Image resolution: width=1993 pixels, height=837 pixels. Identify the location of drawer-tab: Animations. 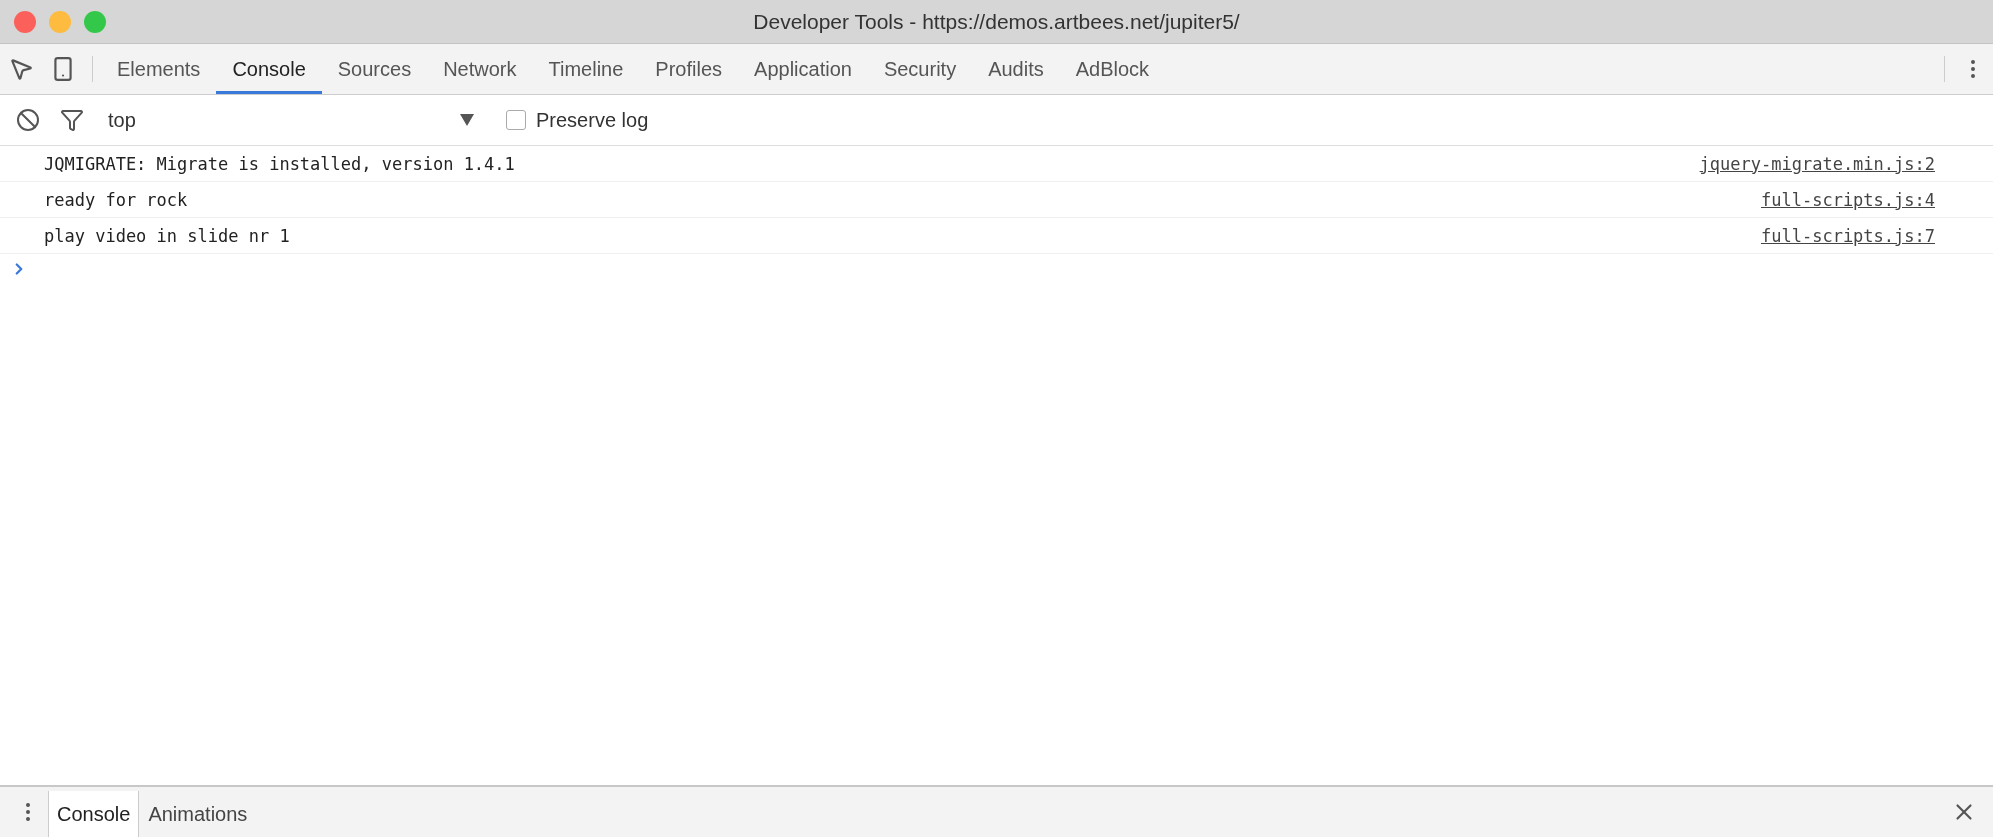
(198, 814).